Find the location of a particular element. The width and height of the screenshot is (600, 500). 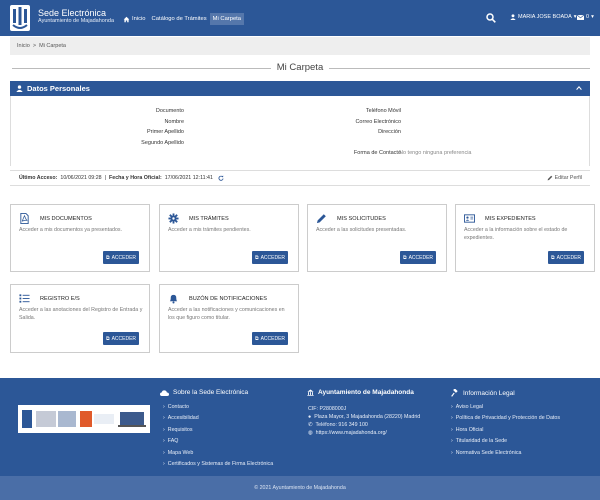

footer-link-aviso-legal: › Aviso Legal is located at coordinates (505, 407).